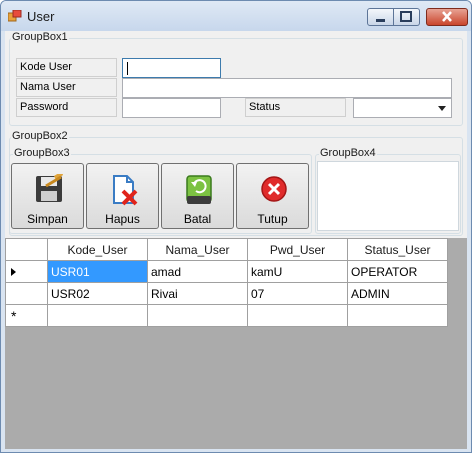  I want to click on table-cell: USR01, so click(97, 271).